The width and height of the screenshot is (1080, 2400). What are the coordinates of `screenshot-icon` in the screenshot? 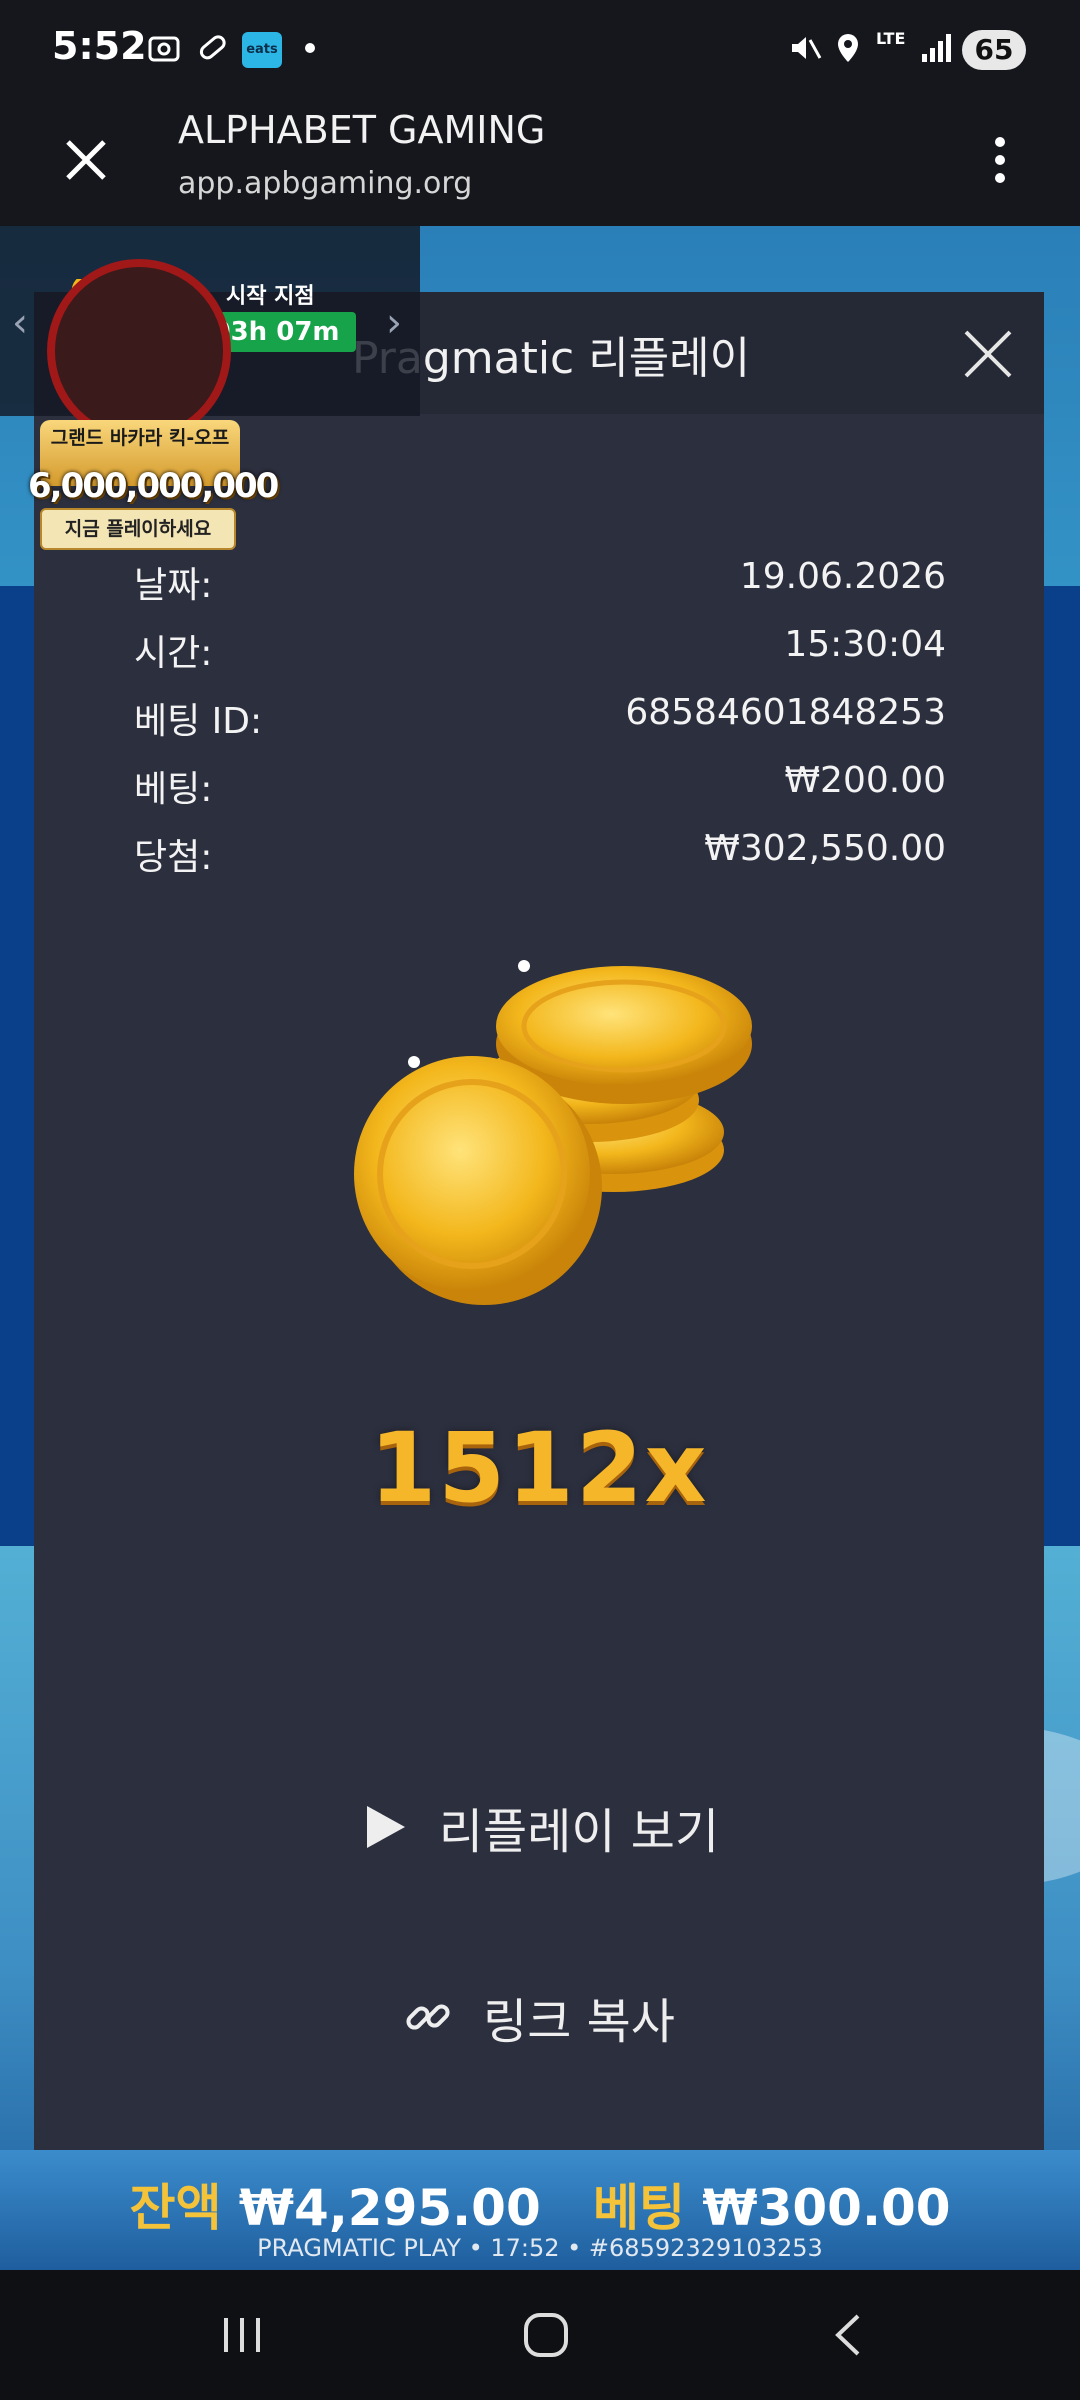 It's located at (164, 49).